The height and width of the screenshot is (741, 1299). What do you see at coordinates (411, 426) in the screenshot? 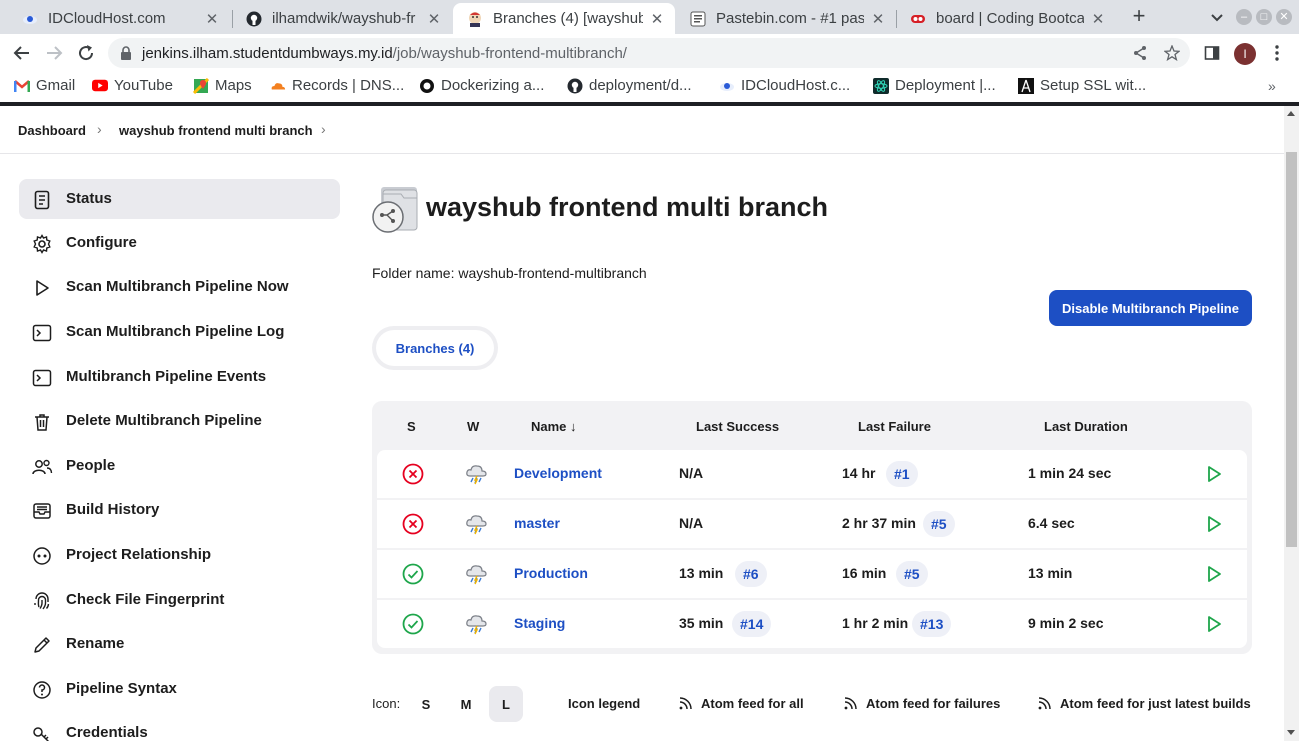
I see `column-header-status: S` at bounding box center [411, 426].